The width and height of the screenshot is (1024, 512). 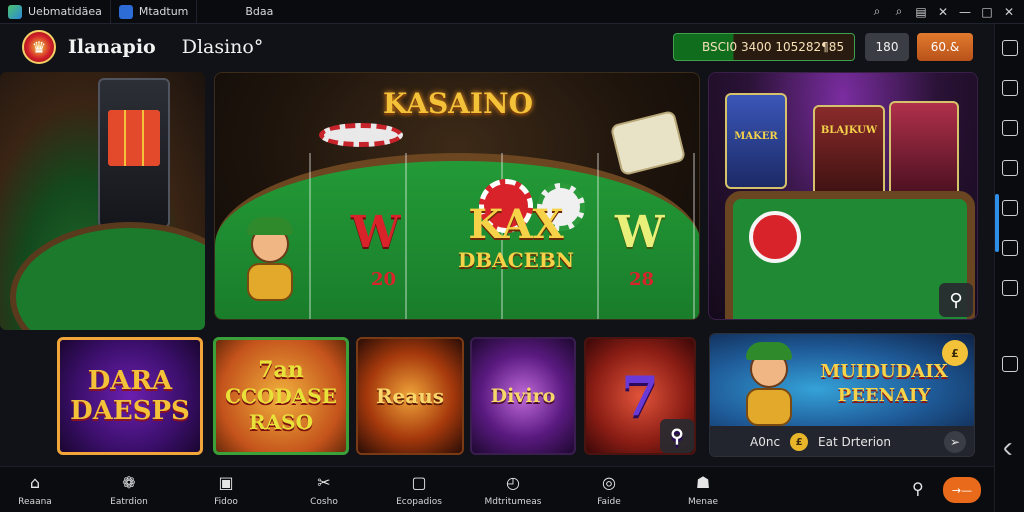 I want to click on tile-title: 7, so click(x=640, y=396).